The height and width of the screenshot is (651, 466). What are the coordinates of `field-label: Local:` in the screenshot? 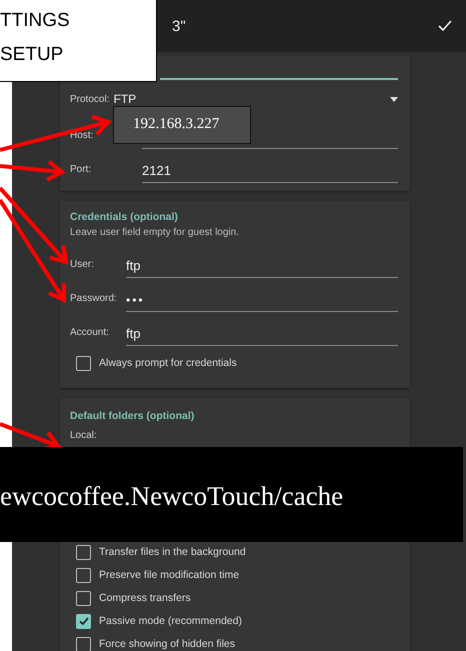 It's located at (84, 435).